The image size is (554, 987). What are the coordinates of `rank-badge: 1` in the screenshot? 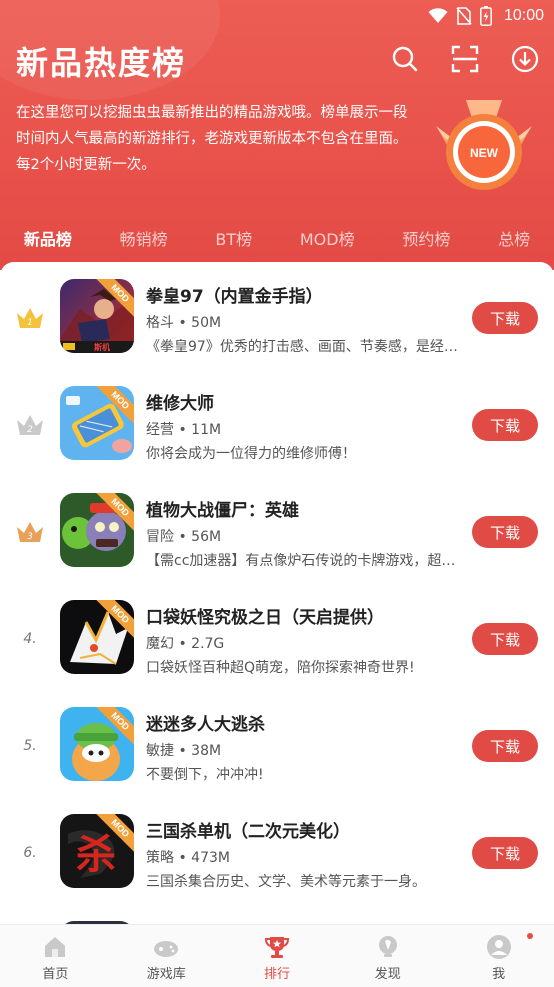 It's located at (30, 318).